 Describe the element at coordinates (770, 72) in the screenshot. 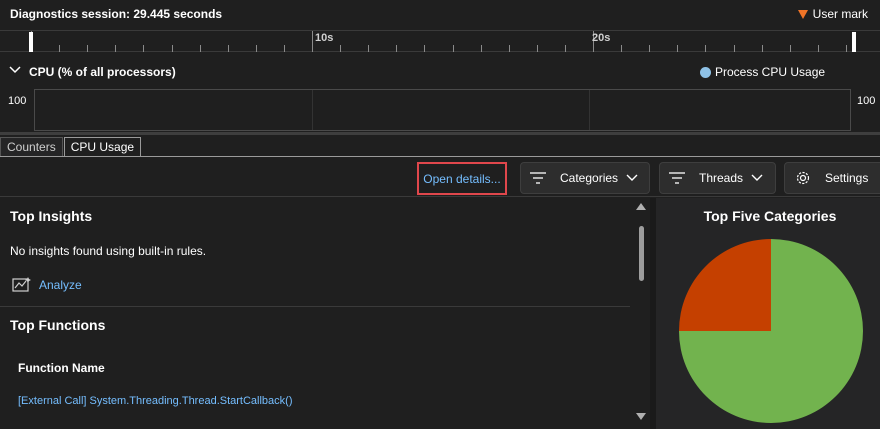

I see `legend-label: Process CPU Usage` at that location.